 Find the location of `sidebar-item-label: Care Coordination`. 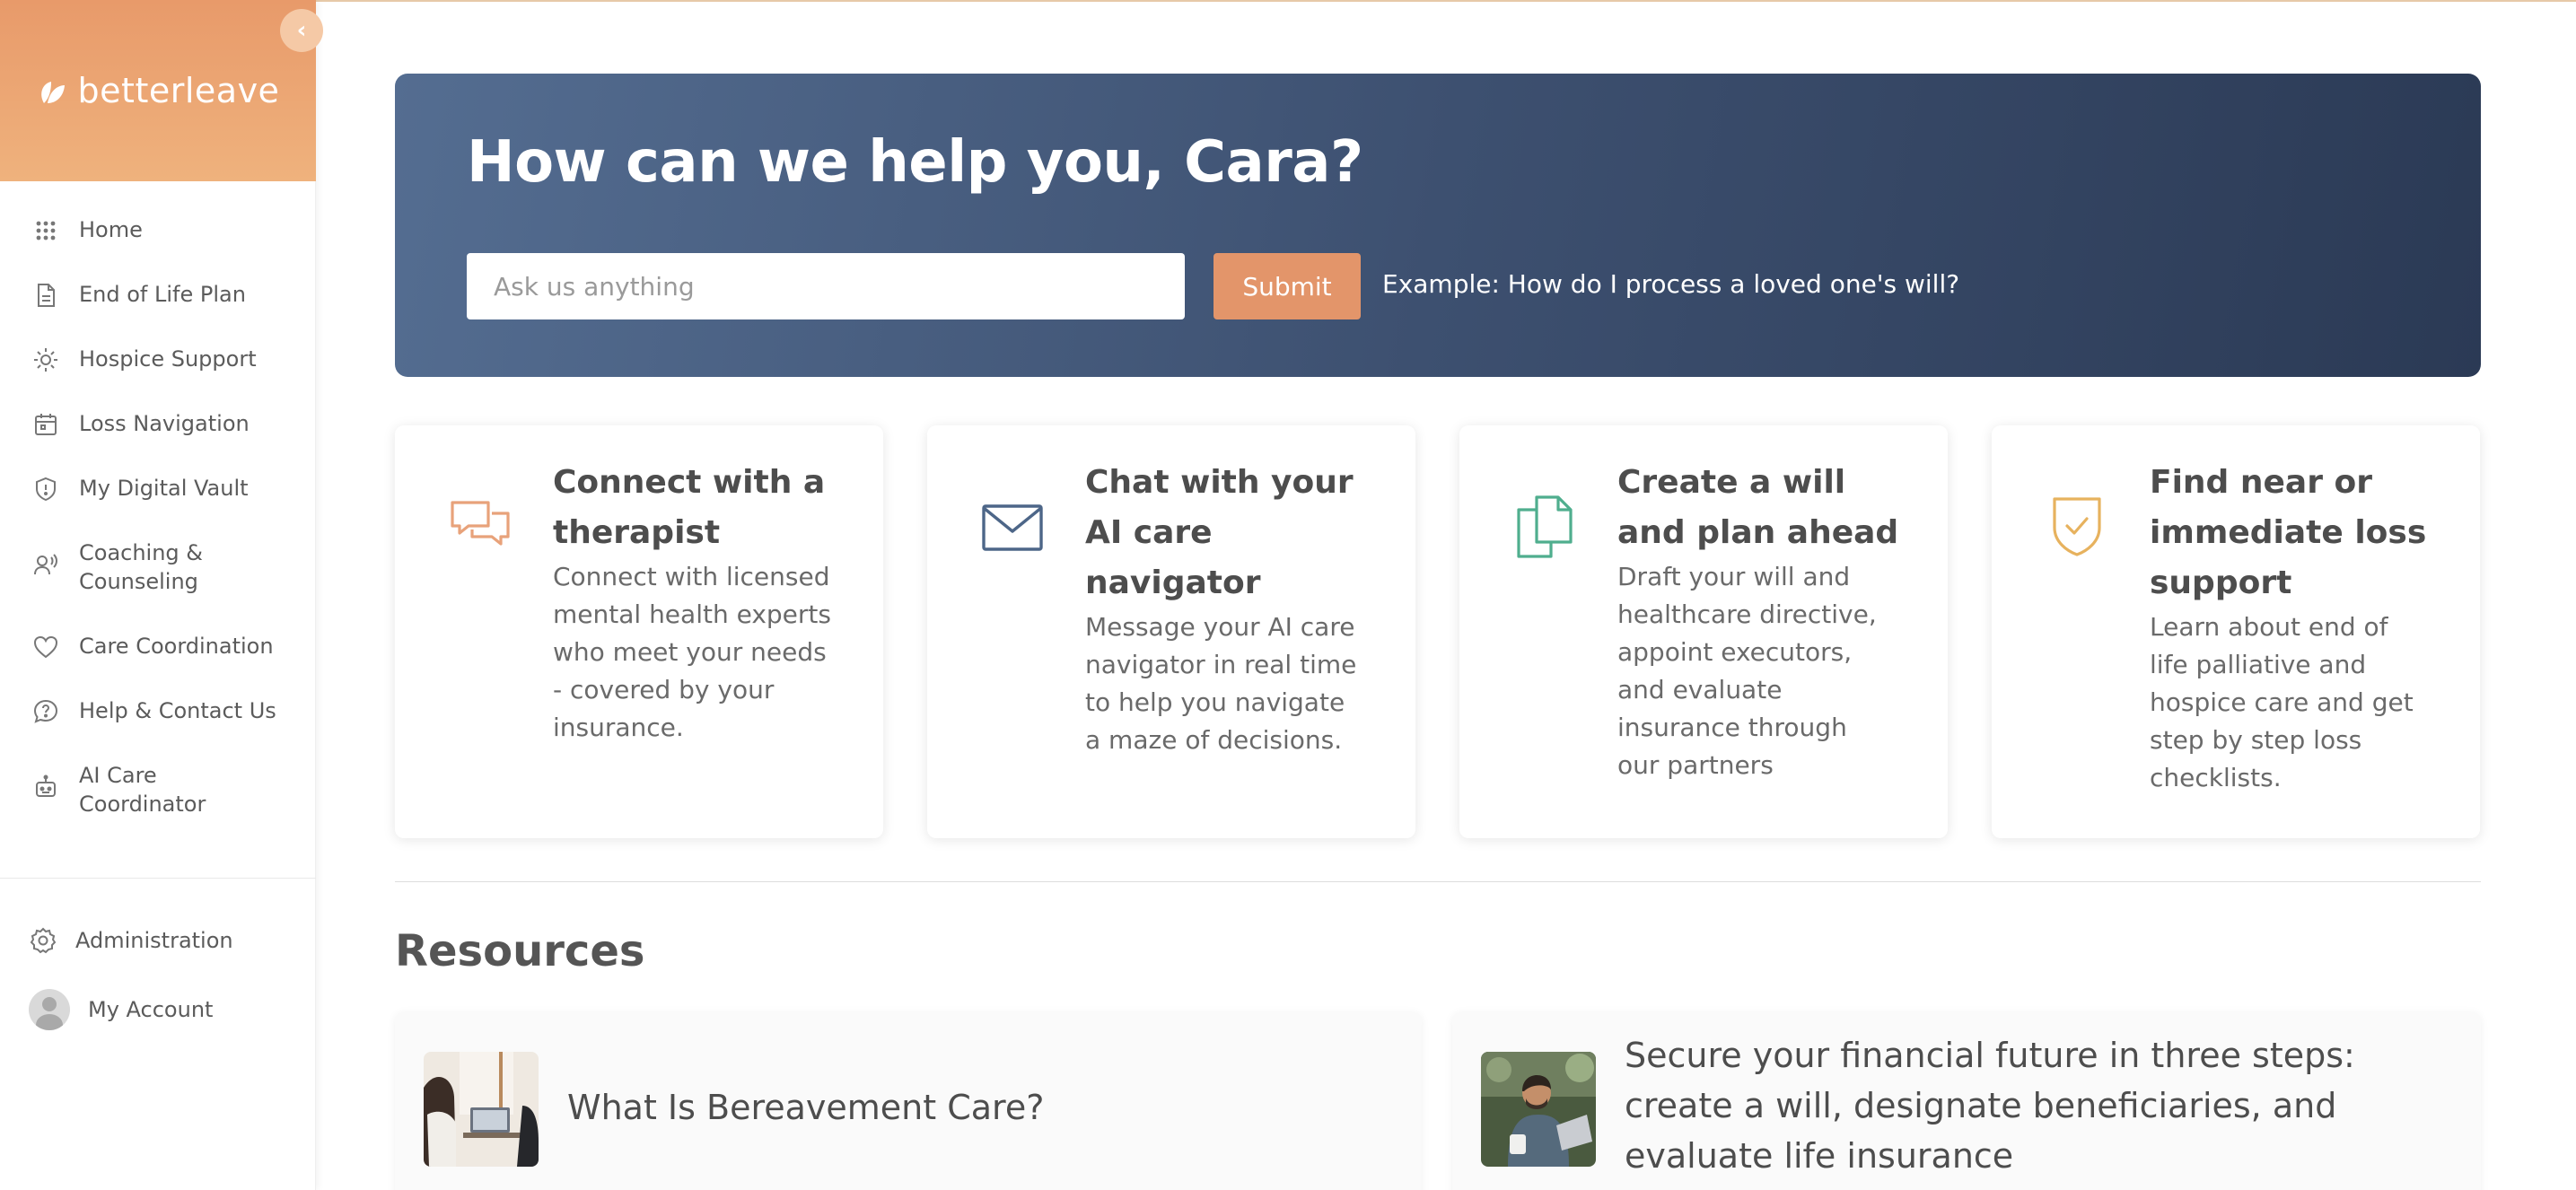

sidebar-item-label: Care Coordination is located at coordinates (176, 647).